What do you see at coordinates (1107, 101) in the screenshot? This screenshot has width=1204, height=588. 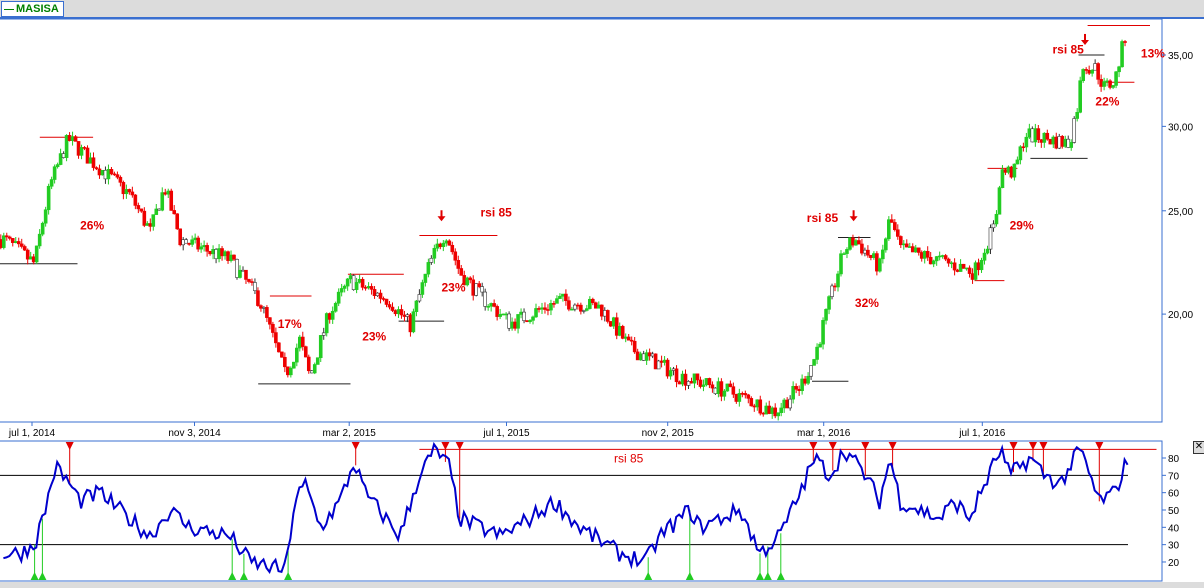 I see `percent-annotation: 22%` at bounding box center [1107, 101].